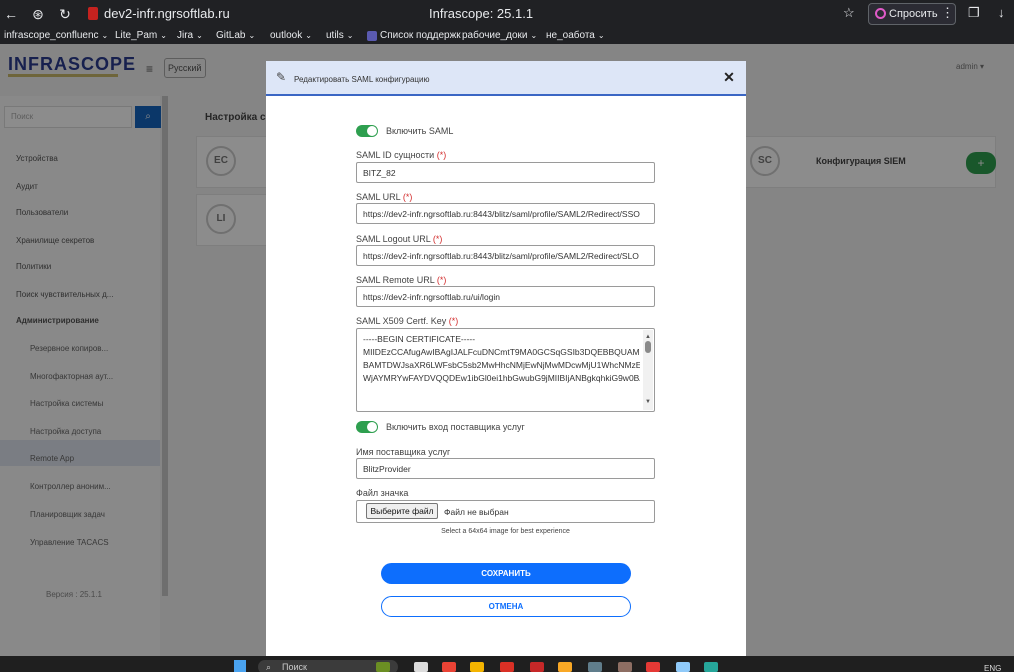 The image size is (1014, 672). Describe the element at coordinates (992, 668) in the screenshot. I see `language-indicator: ENG` at that location.